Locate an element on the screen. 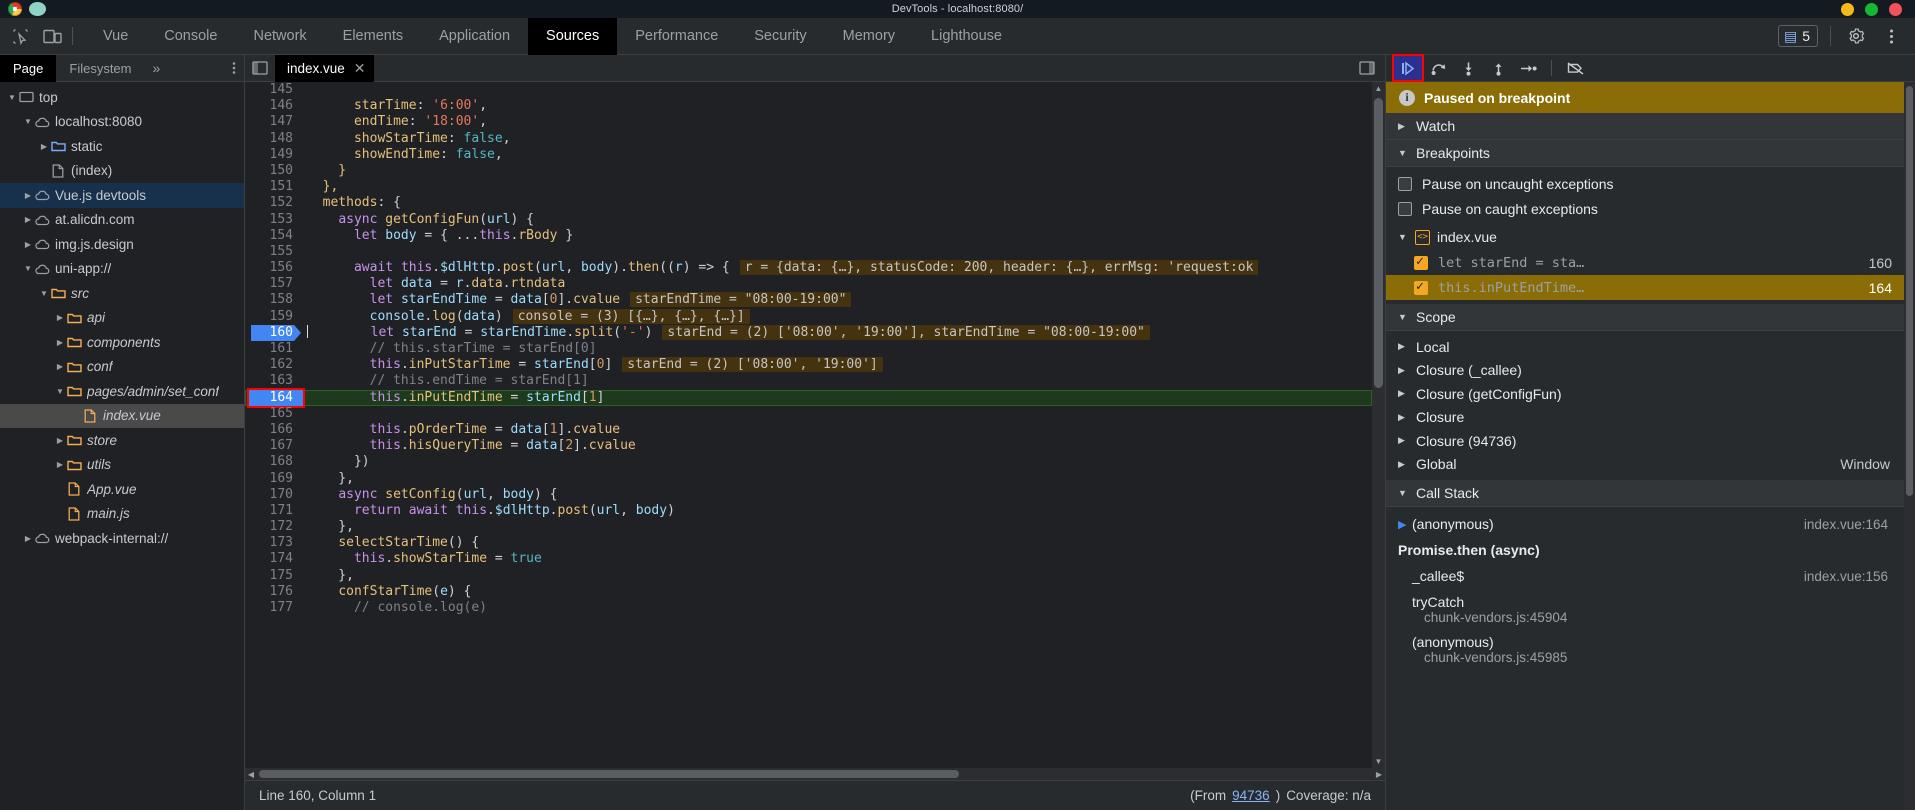 The width and height of the screenshot is (1915, 810). line-number: 175 is located at coordinates (273, 576).